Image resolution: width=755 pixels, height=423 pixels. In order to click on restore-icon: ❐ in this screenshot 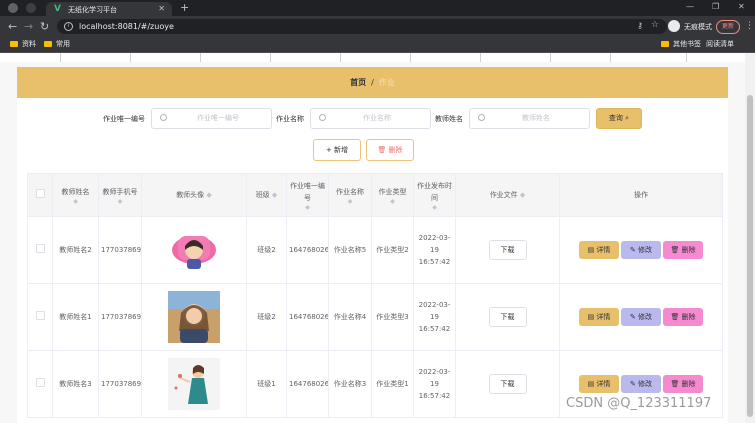, I will do `click(715, 6)`.